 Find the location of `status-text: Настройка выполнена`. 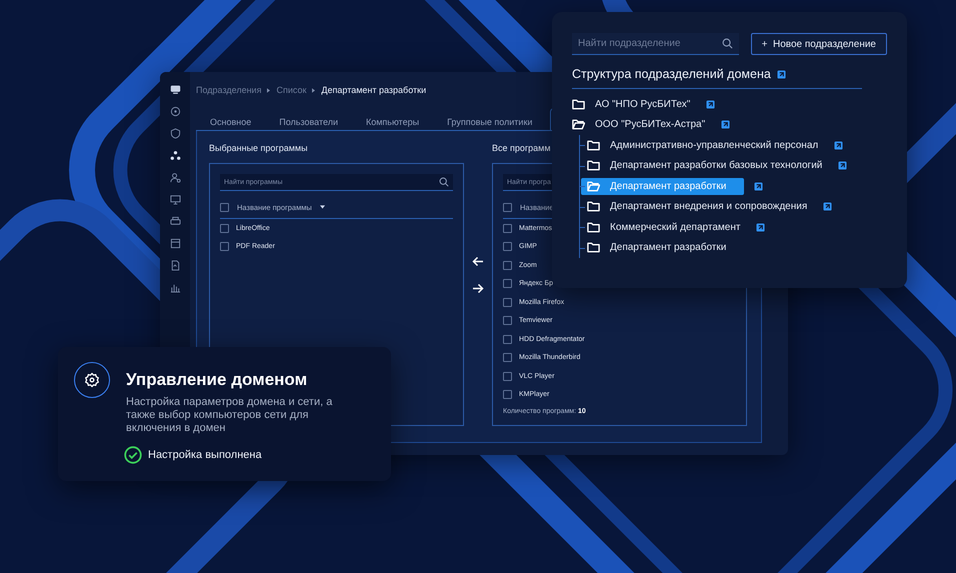

status-text: Настройка выполнена is located at coordinates (205, 454).